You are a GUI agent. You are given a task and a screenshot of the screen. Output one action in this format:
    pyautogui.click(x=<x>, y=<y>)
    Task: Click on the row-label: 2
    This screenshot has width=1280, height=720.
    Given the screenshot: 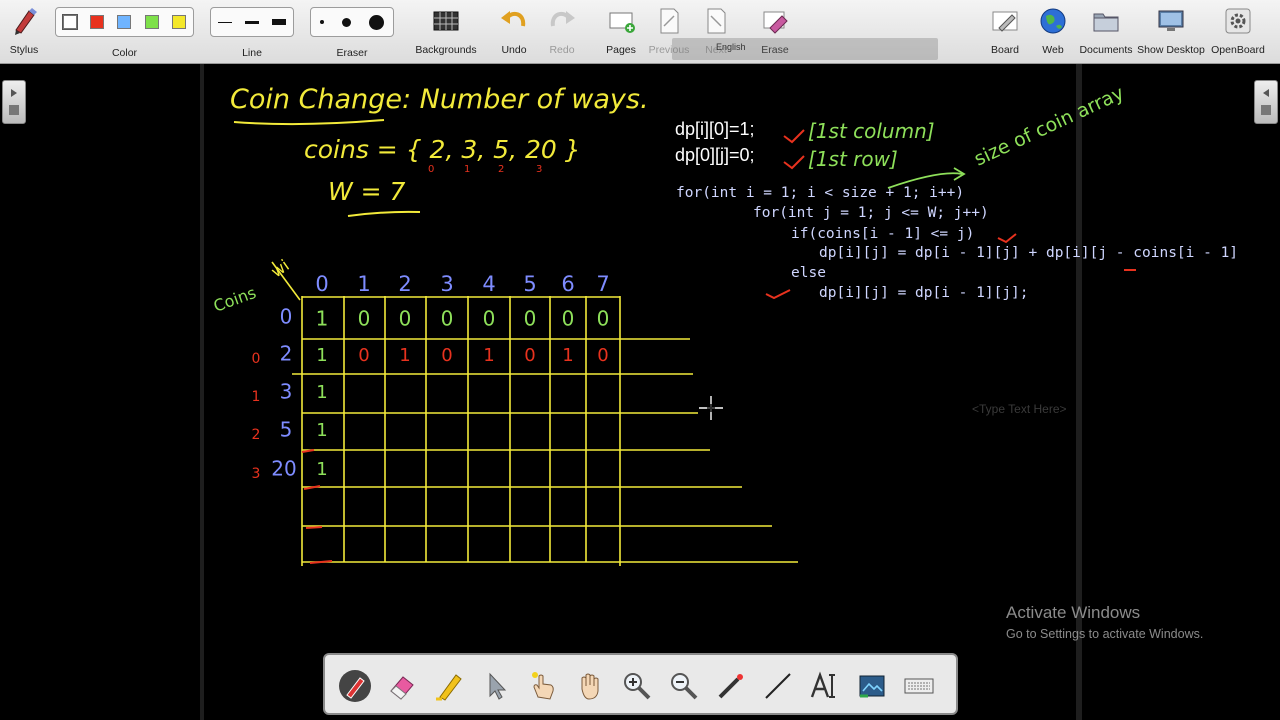 What is the action you would take?
    pyautogui.click(x=286, y=354)
    